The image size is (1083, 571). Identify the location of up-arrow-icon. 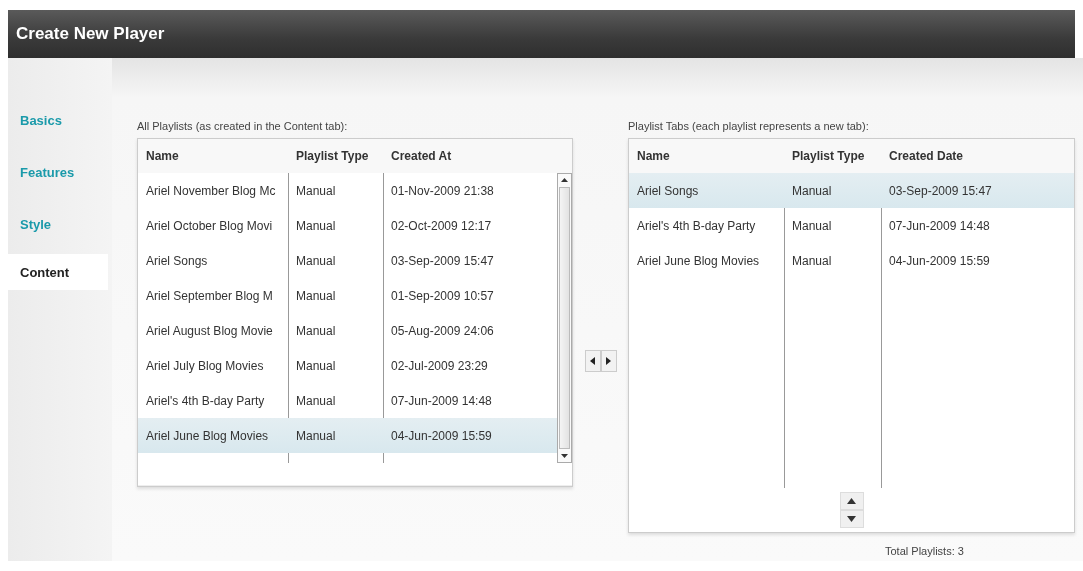
(851, 501).